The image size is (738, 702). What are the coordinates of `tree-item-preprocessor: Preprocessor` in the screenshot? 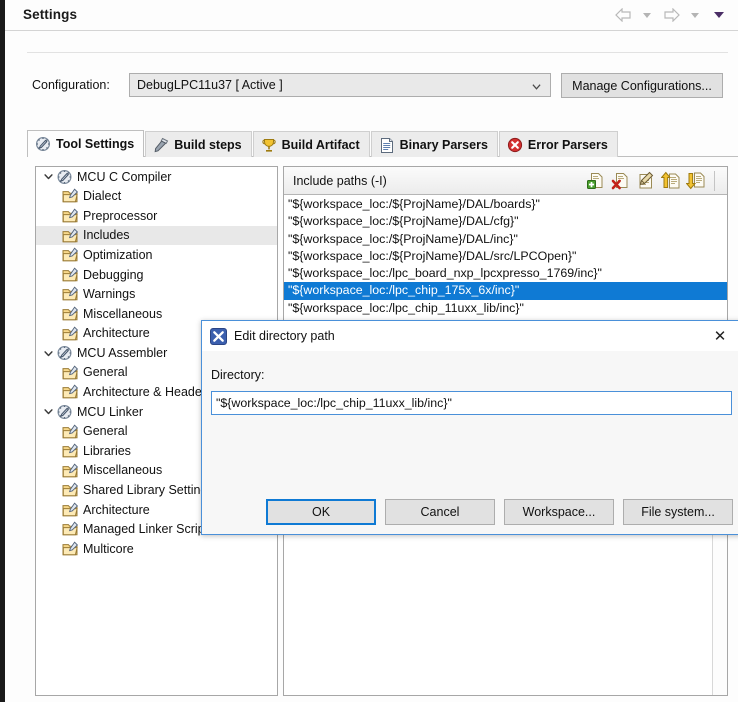 It's located at (156, 216).